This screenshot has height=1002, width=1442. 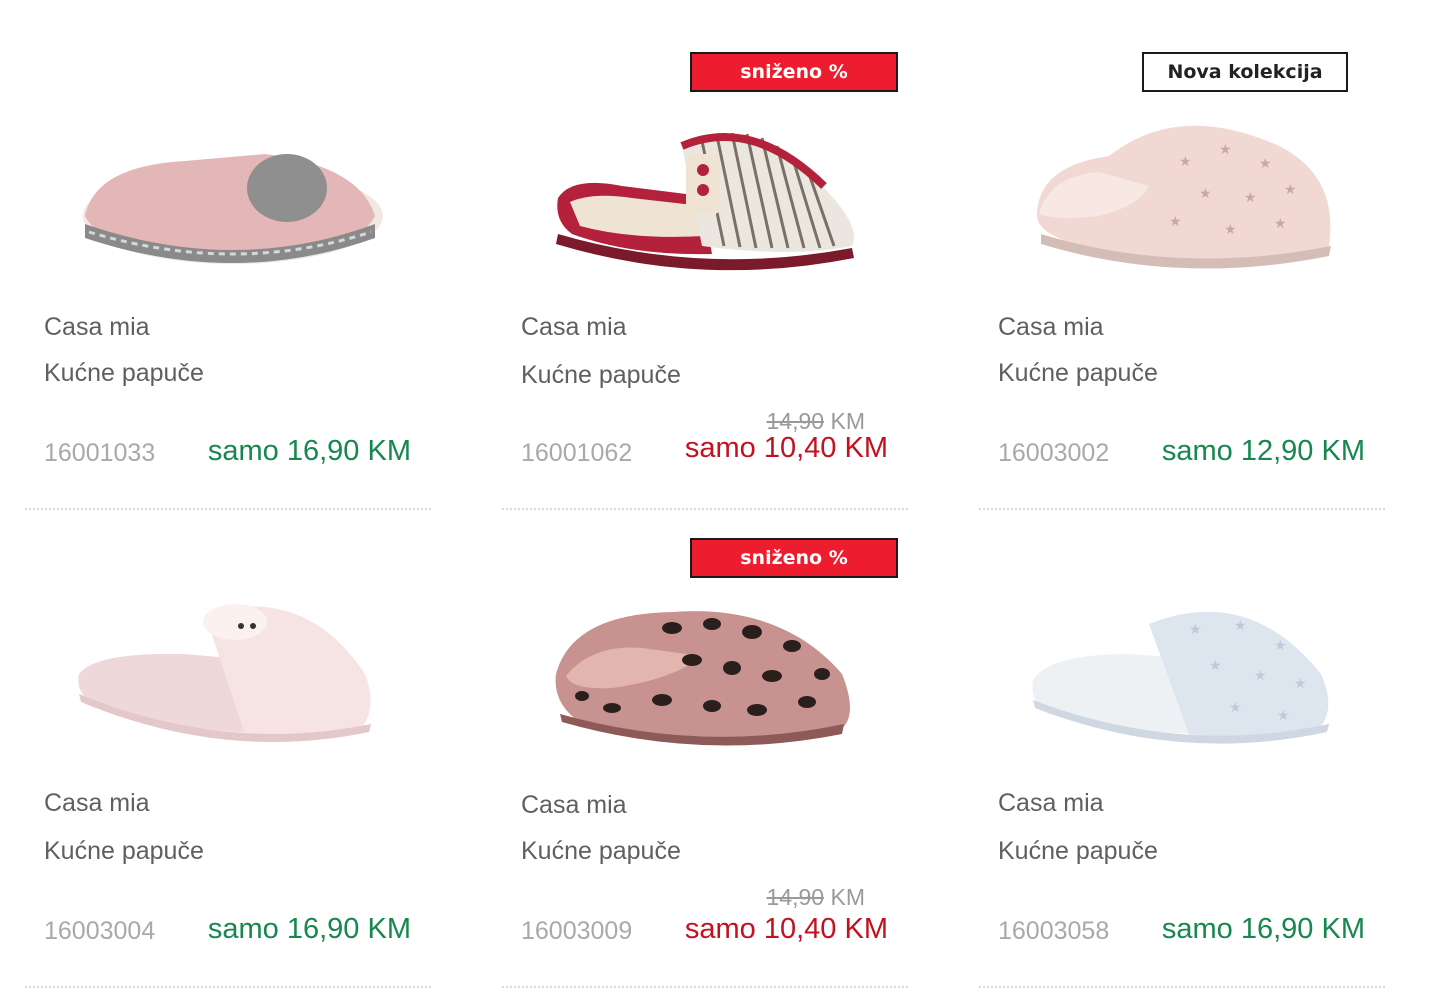 What do you see at coordinates (577, 931) in the screenshot?
I see `product-sku: 16003009` at bounding box center [577, 931].